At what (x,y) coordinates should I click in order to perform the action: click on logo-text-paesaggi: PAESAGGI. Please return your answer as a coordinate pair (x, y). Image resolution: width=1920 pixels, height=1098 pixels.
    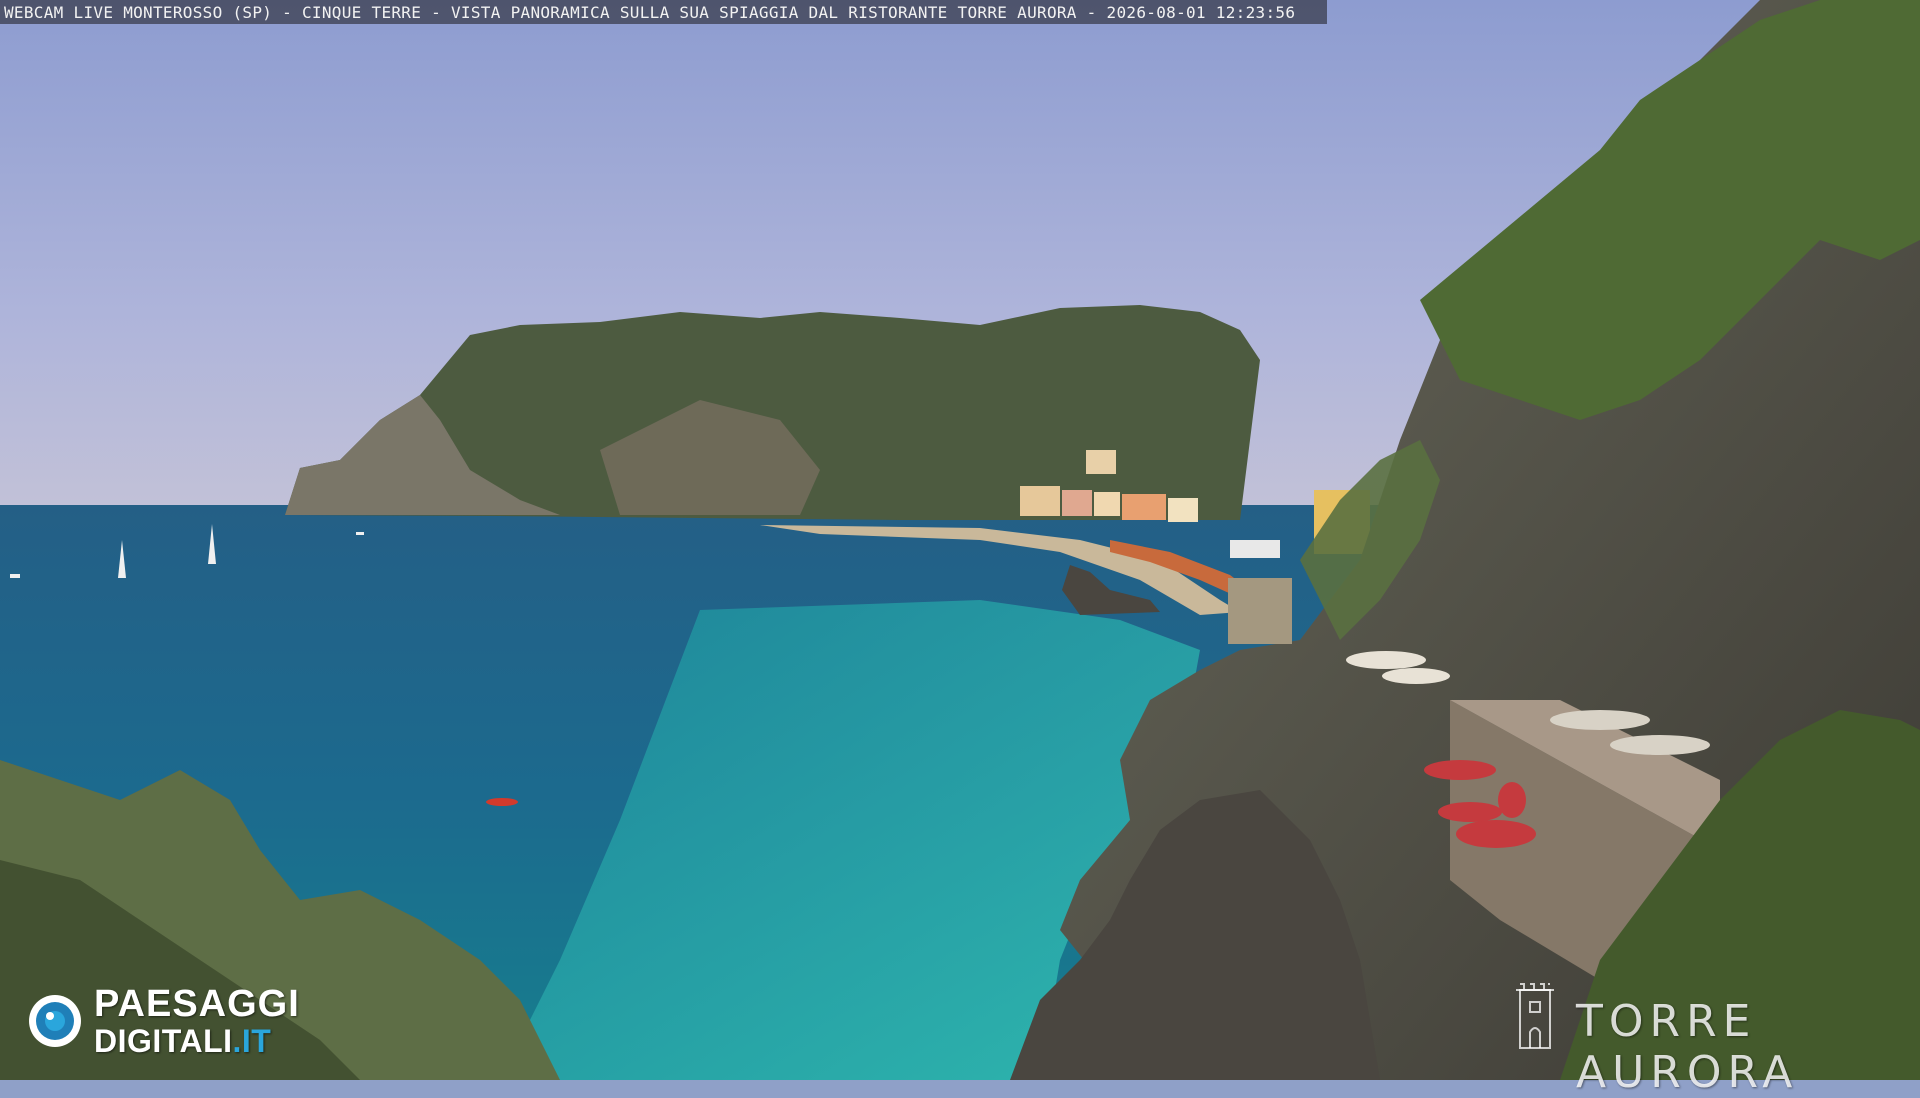
    Looking at the image, I should click on (197, 1004).